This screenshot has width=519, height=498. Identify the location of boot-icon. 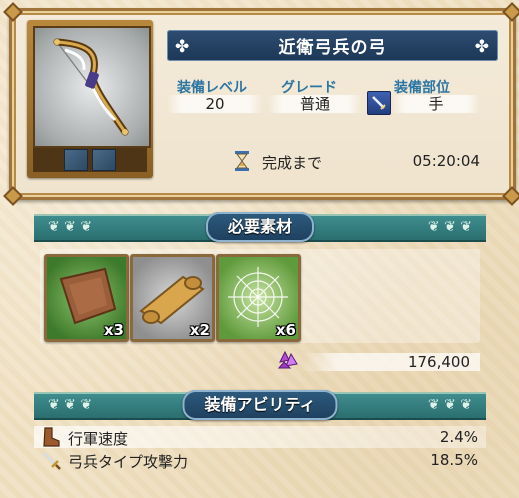
(51, 437).